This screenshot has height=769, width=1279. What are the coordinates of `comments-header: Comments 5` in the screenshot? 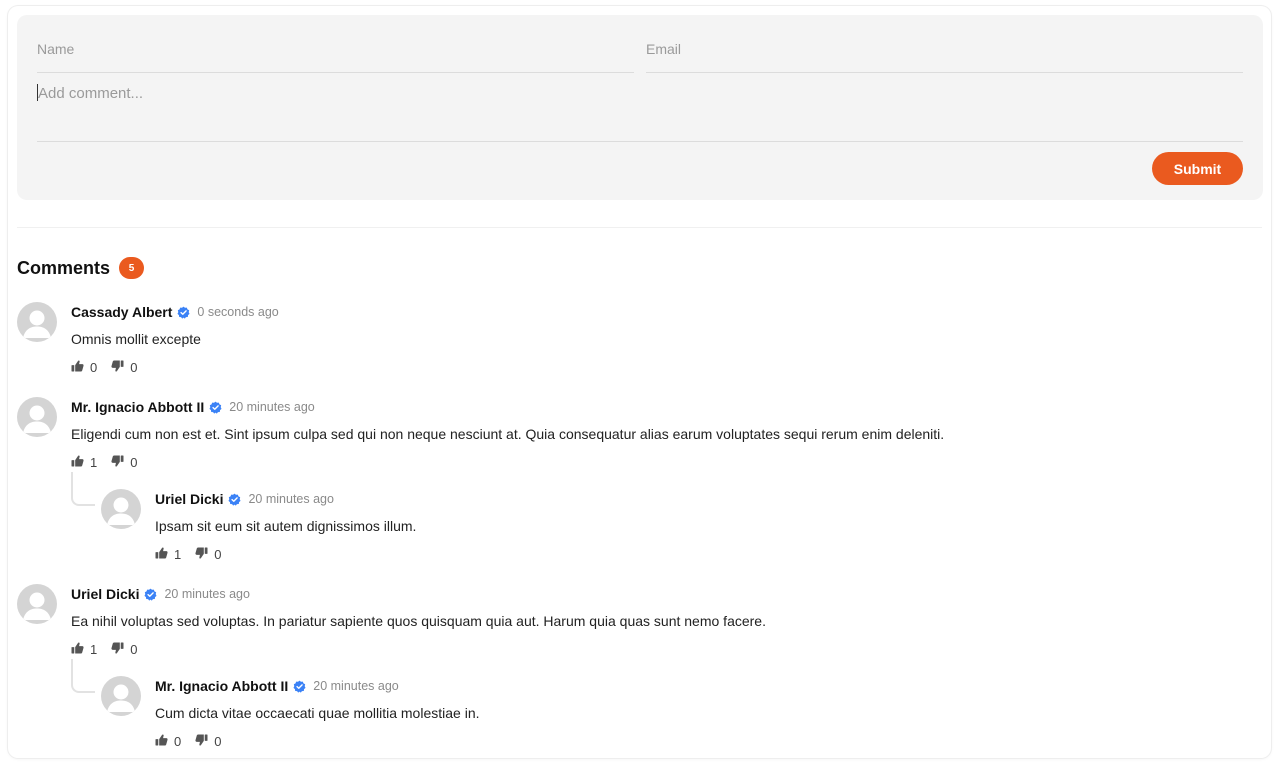 It's located at (81, 268).